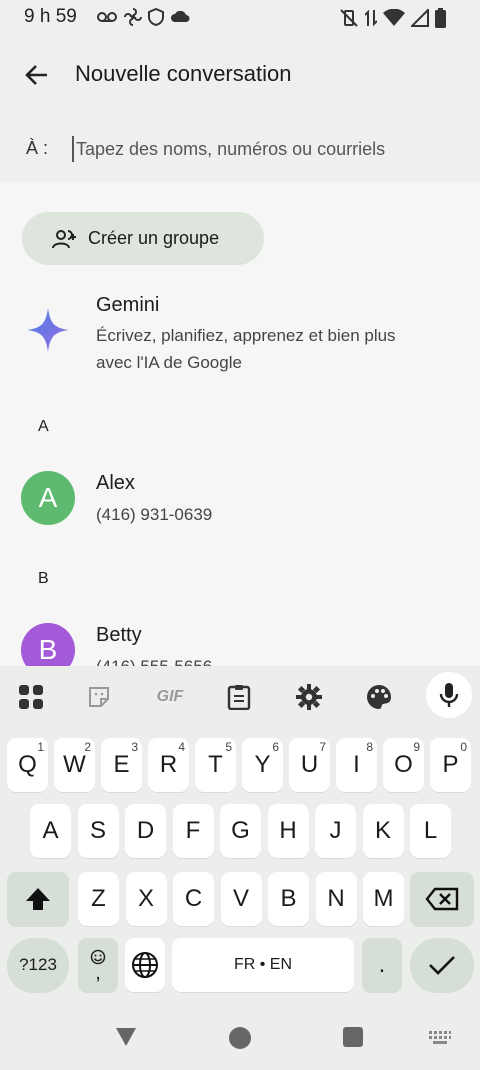 The image size is (480, 1070). What do you see at coordinates (107, 17) in the screenshot?
I see `voicemail-icon` at bounding box center [107, 17].